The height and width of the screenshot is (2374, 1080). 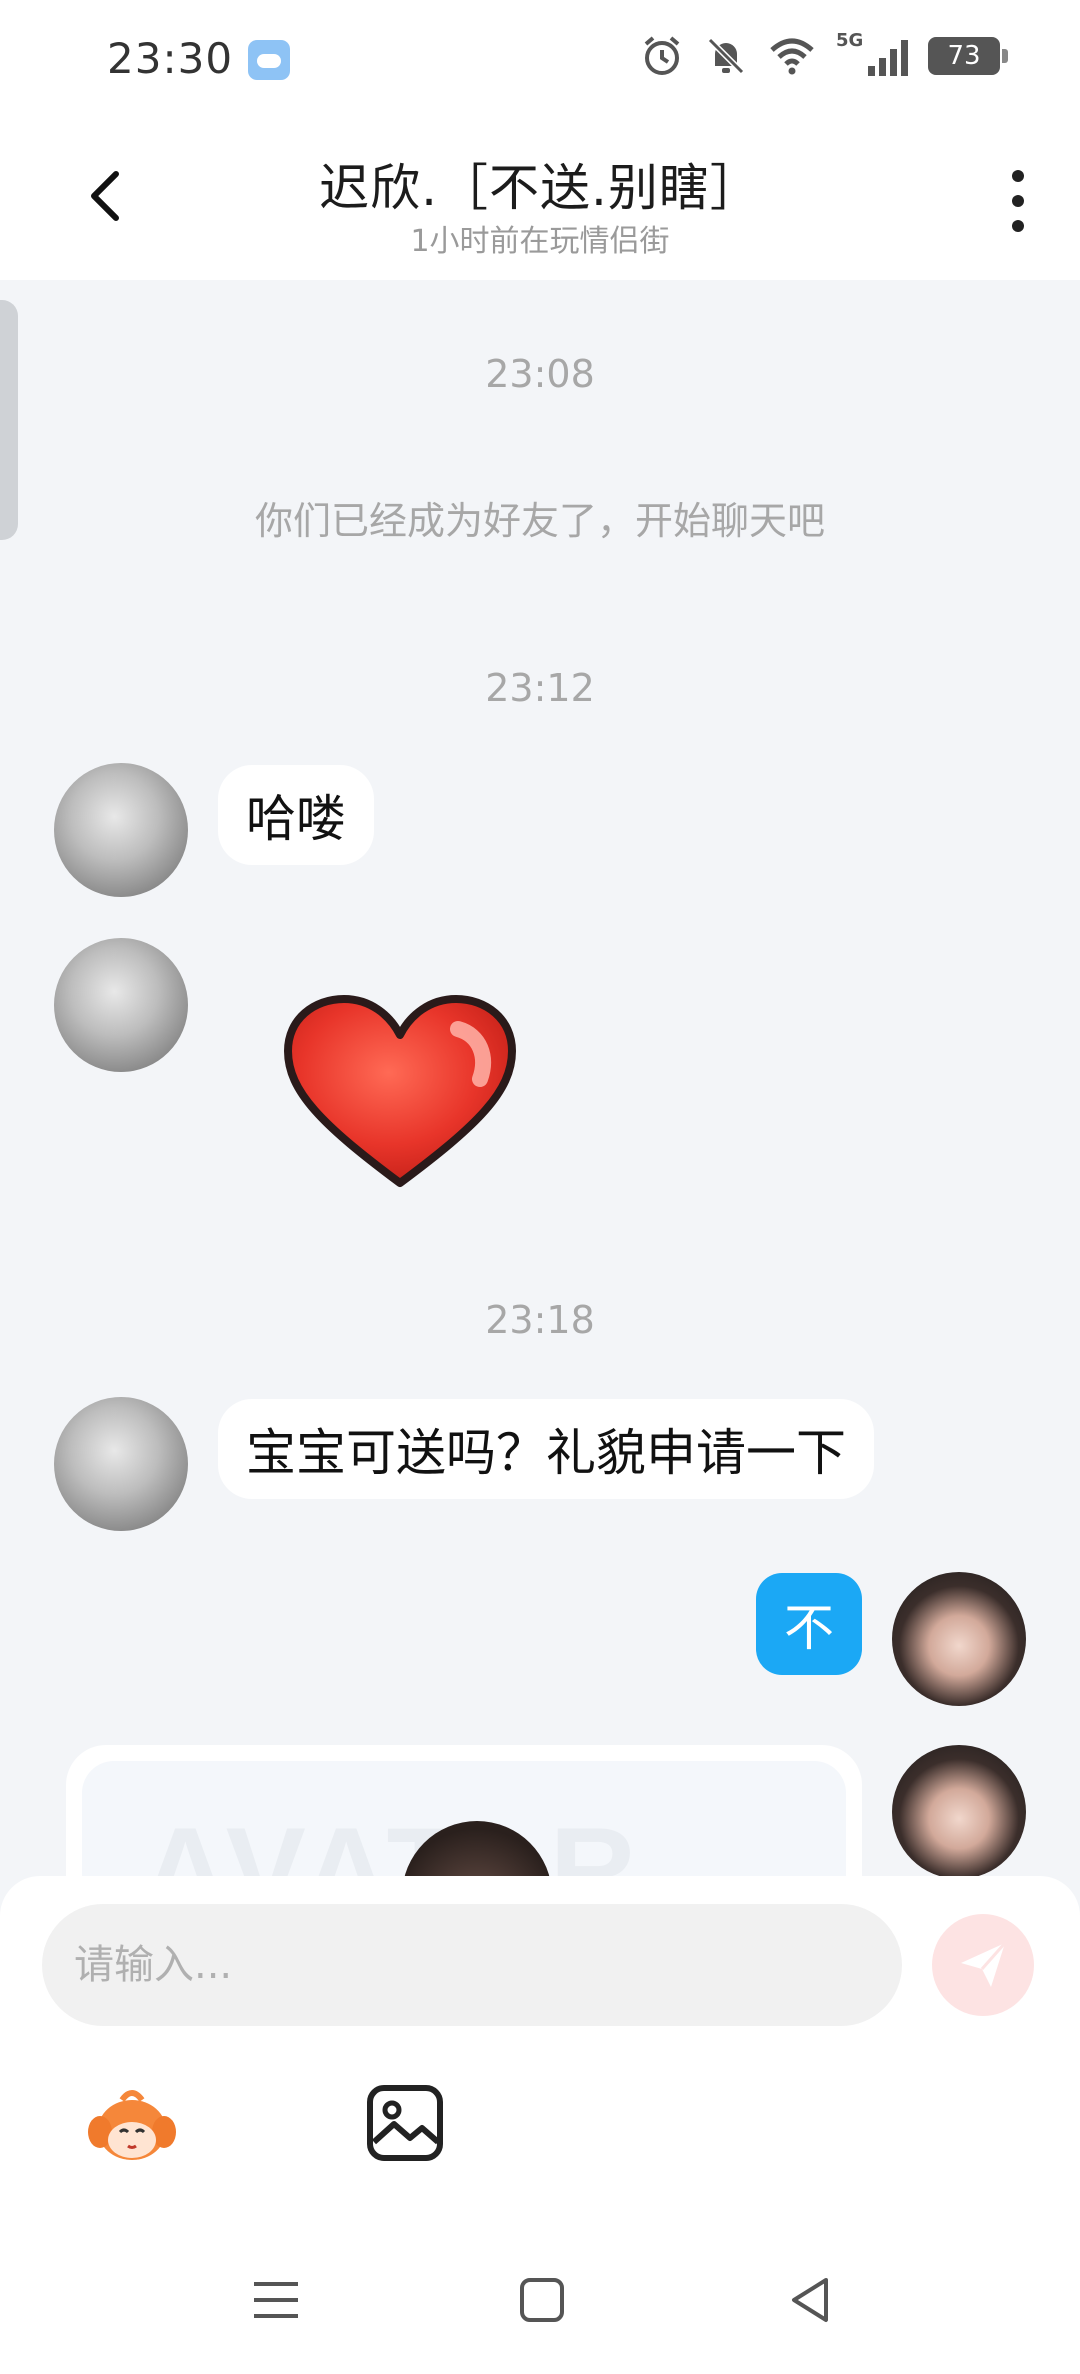 I want to click on home-nav-icon, so click(x=542, y=2300).